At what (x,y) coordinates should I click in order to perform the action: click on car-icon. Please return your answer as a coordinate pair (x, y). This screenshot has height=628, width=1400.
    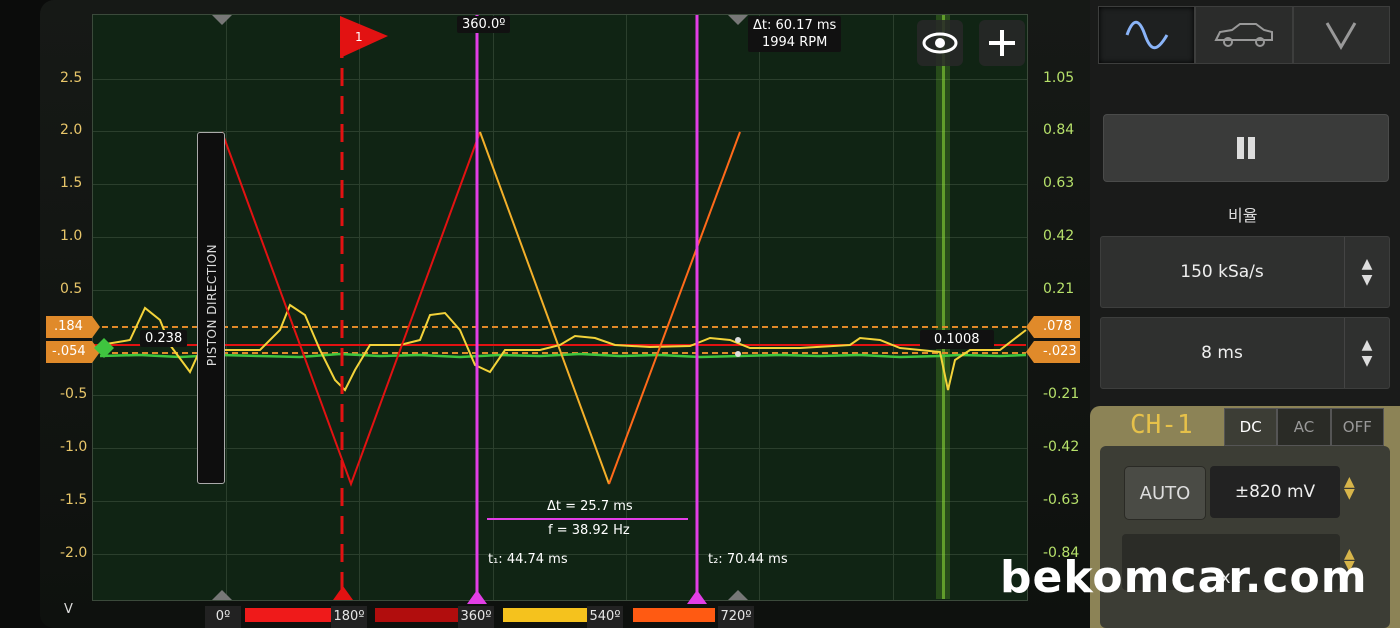
    Looking at the image, I should click on (1243, 35).